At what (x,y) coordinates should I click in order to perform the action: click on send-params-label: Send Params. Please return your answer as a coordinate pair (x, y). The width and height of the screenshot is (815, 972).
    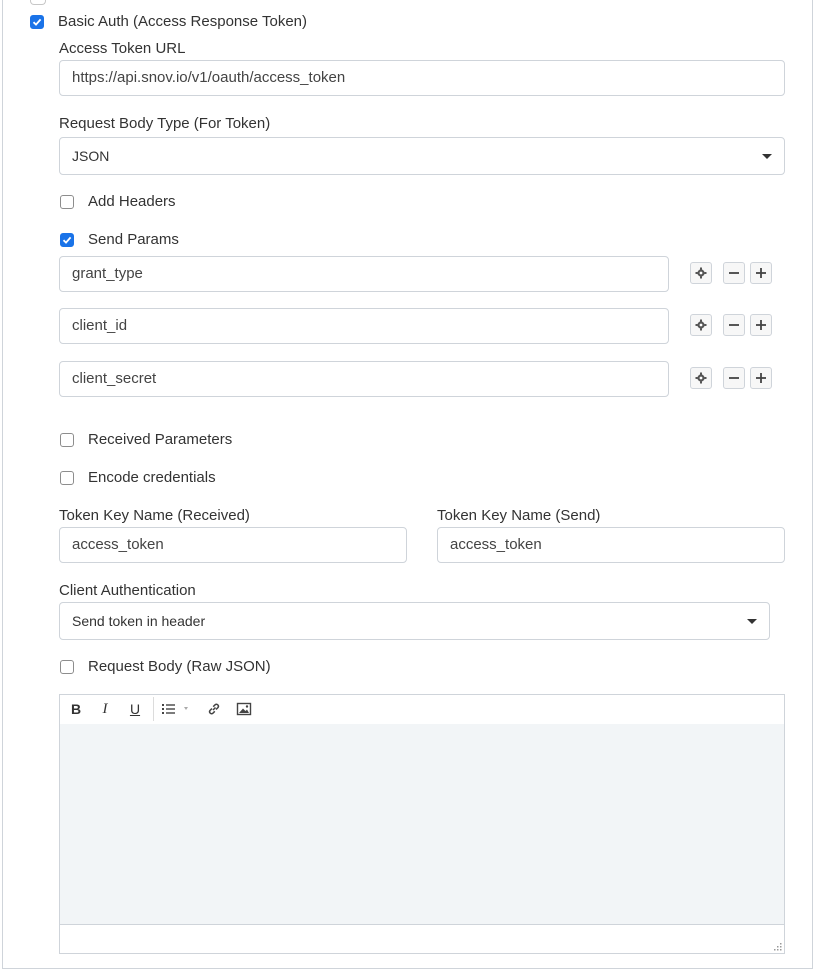
    Looking at the image, I should click on (133, 239).